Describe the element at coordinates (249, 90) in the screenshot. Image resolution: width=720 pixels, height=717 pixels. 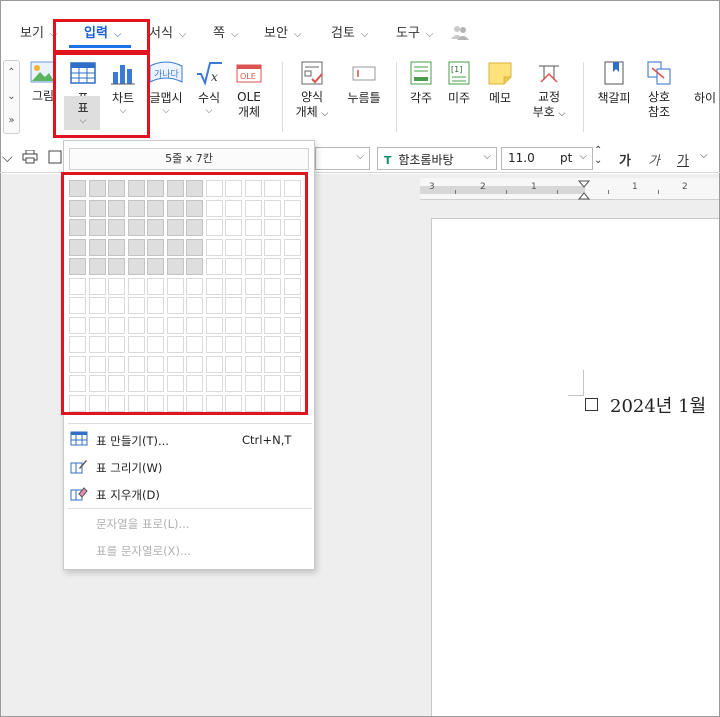
I see `ole-object-button: OLE OLE 개체` at that location.